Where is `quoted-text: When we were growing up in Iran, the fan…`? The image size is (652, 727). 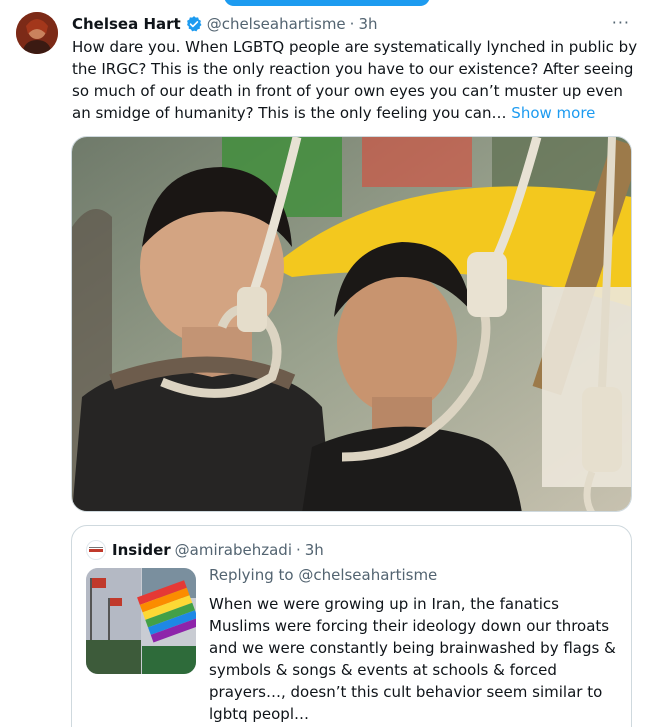 quoted-text: When we were growing up in Iran, the fan… is located at coordinates (412, 659).